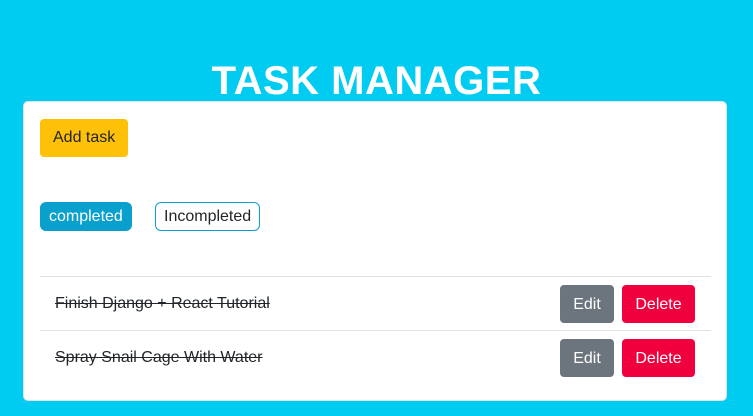 This screenshot has height=416, width=753. What do you see at coordinates (208, 216) in the screenshot?
I see `tab-incompleted: Incompleted` at bounding box center [208, 216].